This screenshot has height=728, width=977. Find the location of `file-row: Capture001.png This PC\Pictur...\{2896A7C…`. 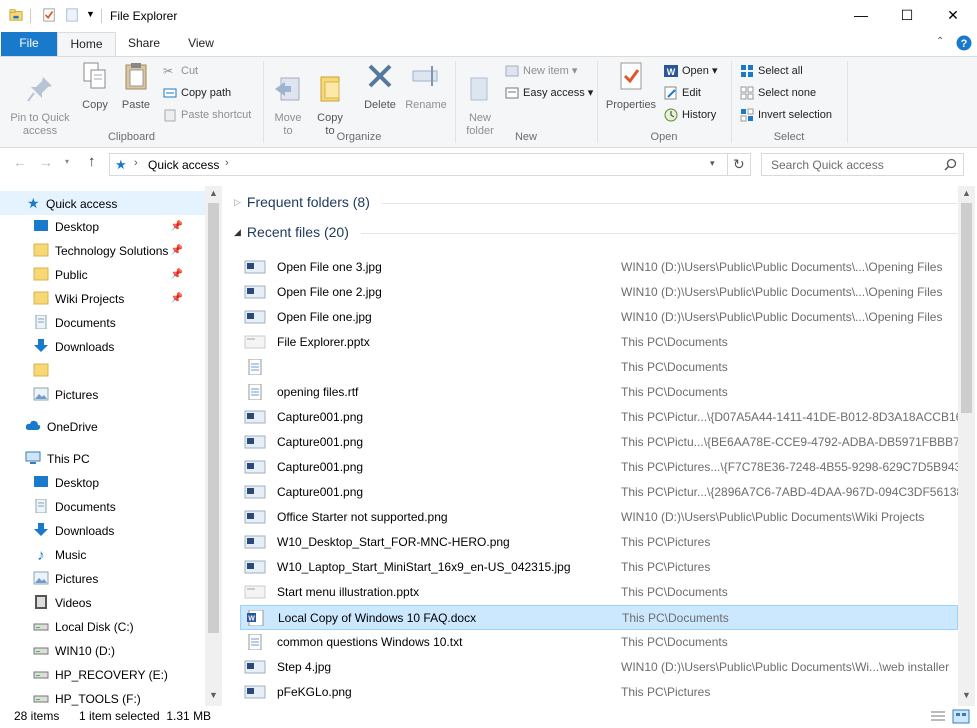

file-row: Capture001.png This PC\Pictur...\{2896A7C… is located at coordinates (599, 492).